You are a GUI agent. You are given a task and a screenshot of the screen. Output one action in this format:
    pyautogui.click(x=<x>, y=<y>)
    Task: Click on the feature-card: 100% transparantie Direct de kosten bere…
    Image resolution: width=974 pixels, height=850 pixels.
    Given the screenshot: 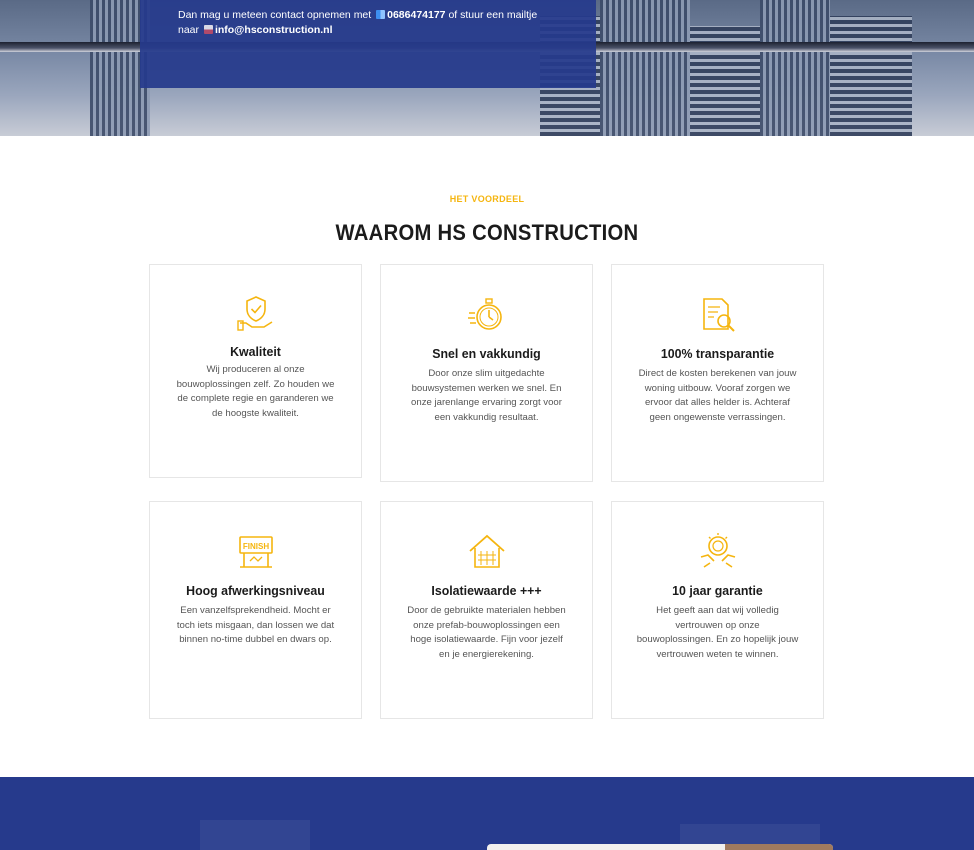 What is the action you would take?
    pyautogui.click(x=717, y=373)
    